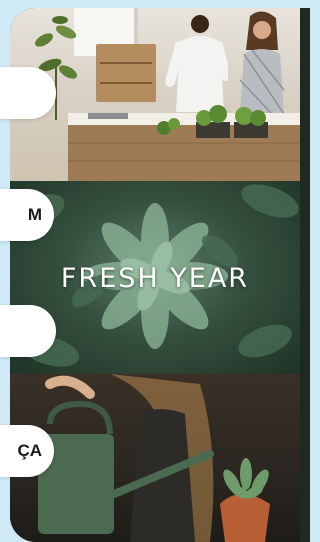  I want to click on side-tab-button-2: M, so click(27, 215).